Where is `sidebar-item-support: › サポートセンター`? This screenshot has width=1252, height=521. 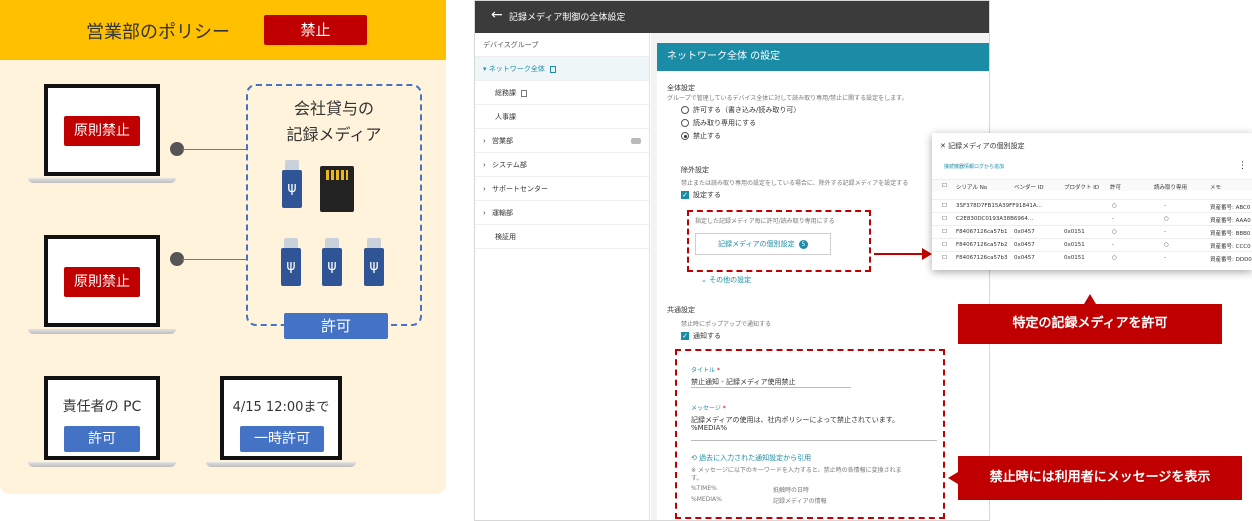
sidebar-item-support: › サポートセンター is located at coordinates (562, 189).